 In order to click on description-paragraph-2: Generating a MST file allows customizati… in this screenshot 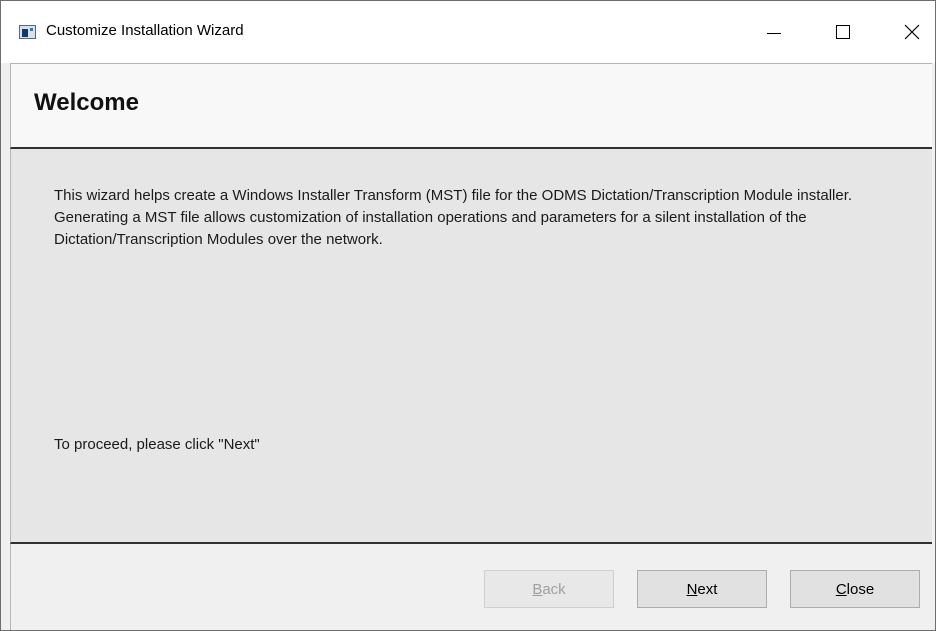, I will do `click(430, 228)`.